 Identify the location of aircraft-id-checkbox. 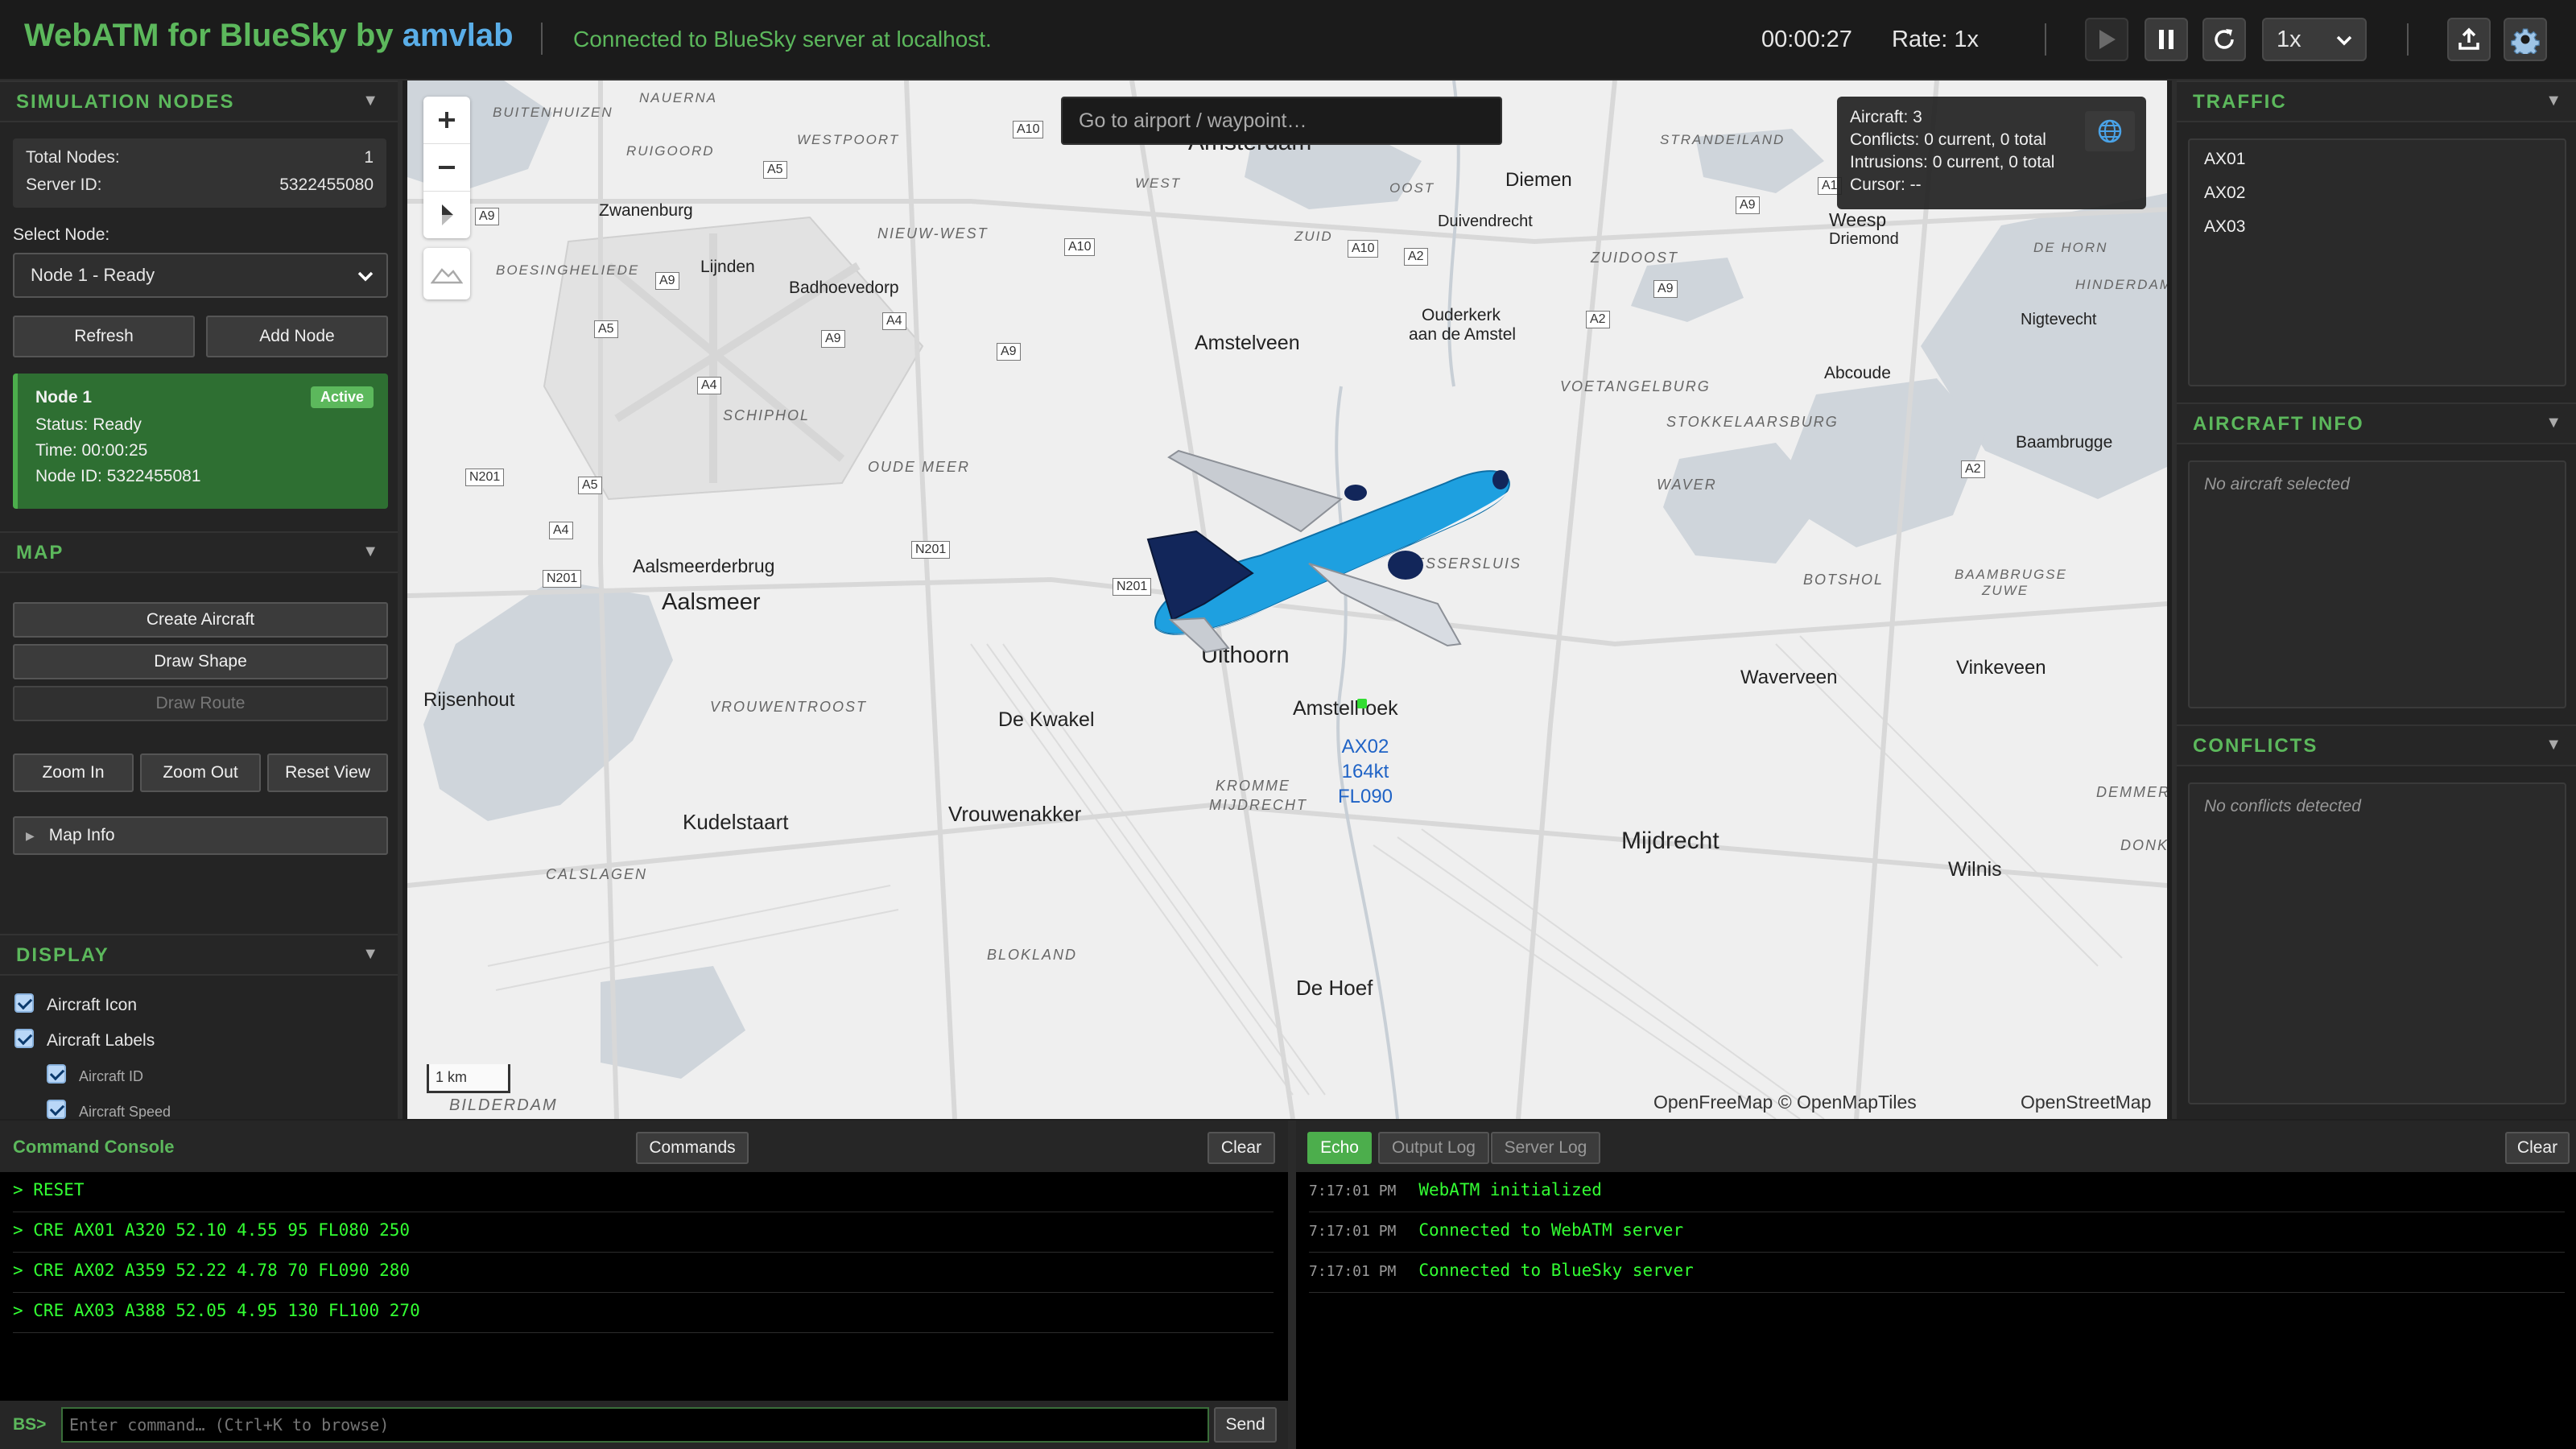
(56, 1074).